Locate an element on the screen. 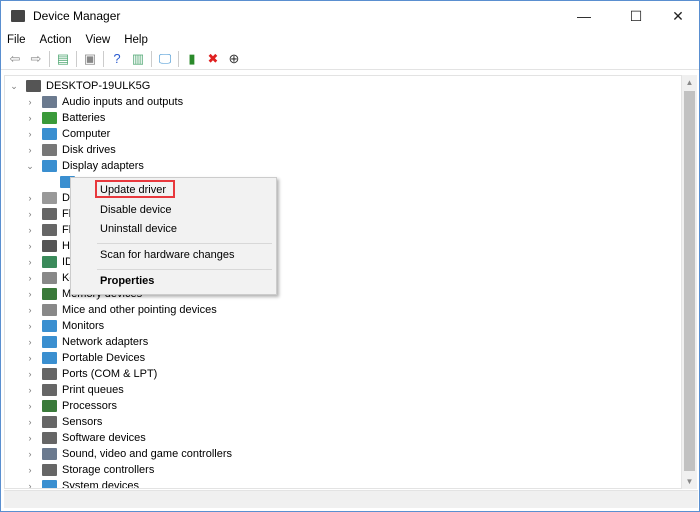 The image size is (700, 512). tree-item-label: Network adapters is located at coordinates (105, 342).